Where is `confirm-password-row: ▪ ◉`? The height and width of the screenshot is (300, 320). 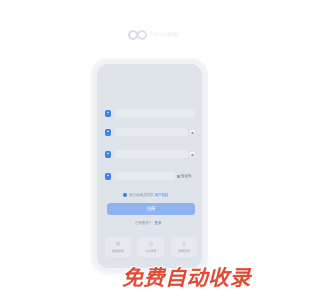
confirm-password-row: ▪ ◉ is located at coordinates (150, 154).